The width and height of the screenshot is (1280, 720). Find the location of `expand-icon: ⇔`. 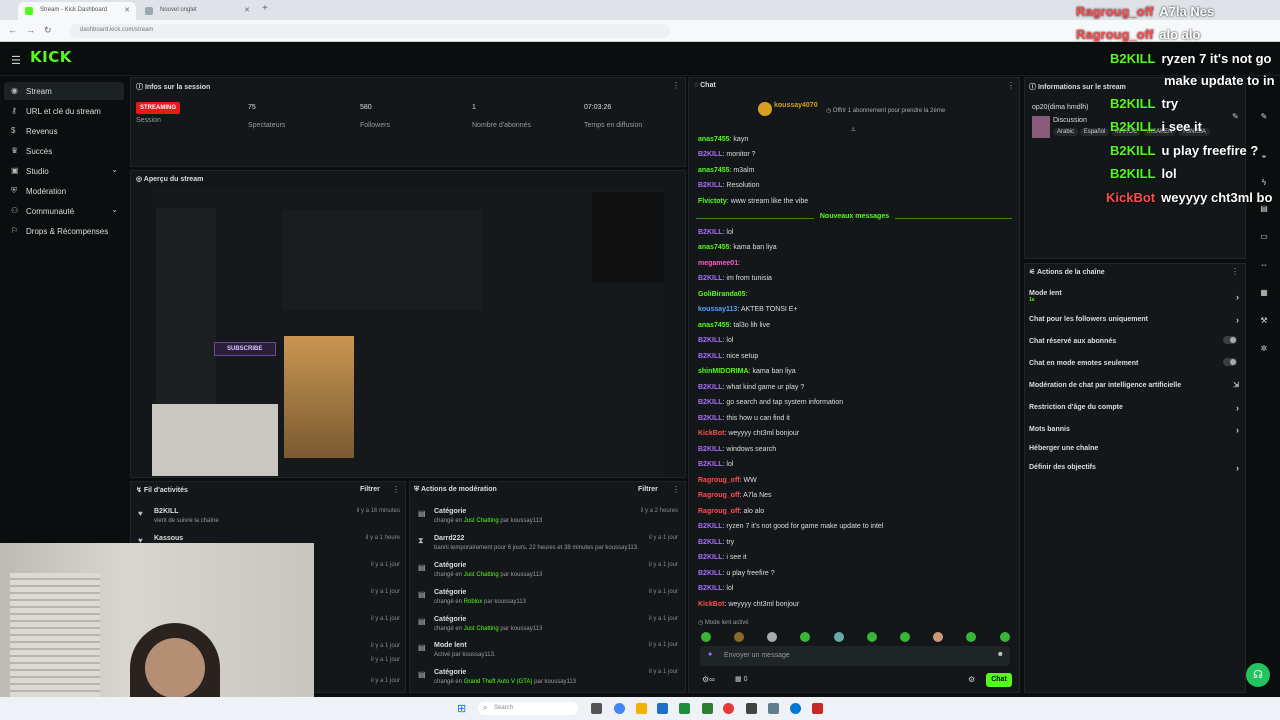

expand-icon: ⇔ is located at coordinates (1264, 266).